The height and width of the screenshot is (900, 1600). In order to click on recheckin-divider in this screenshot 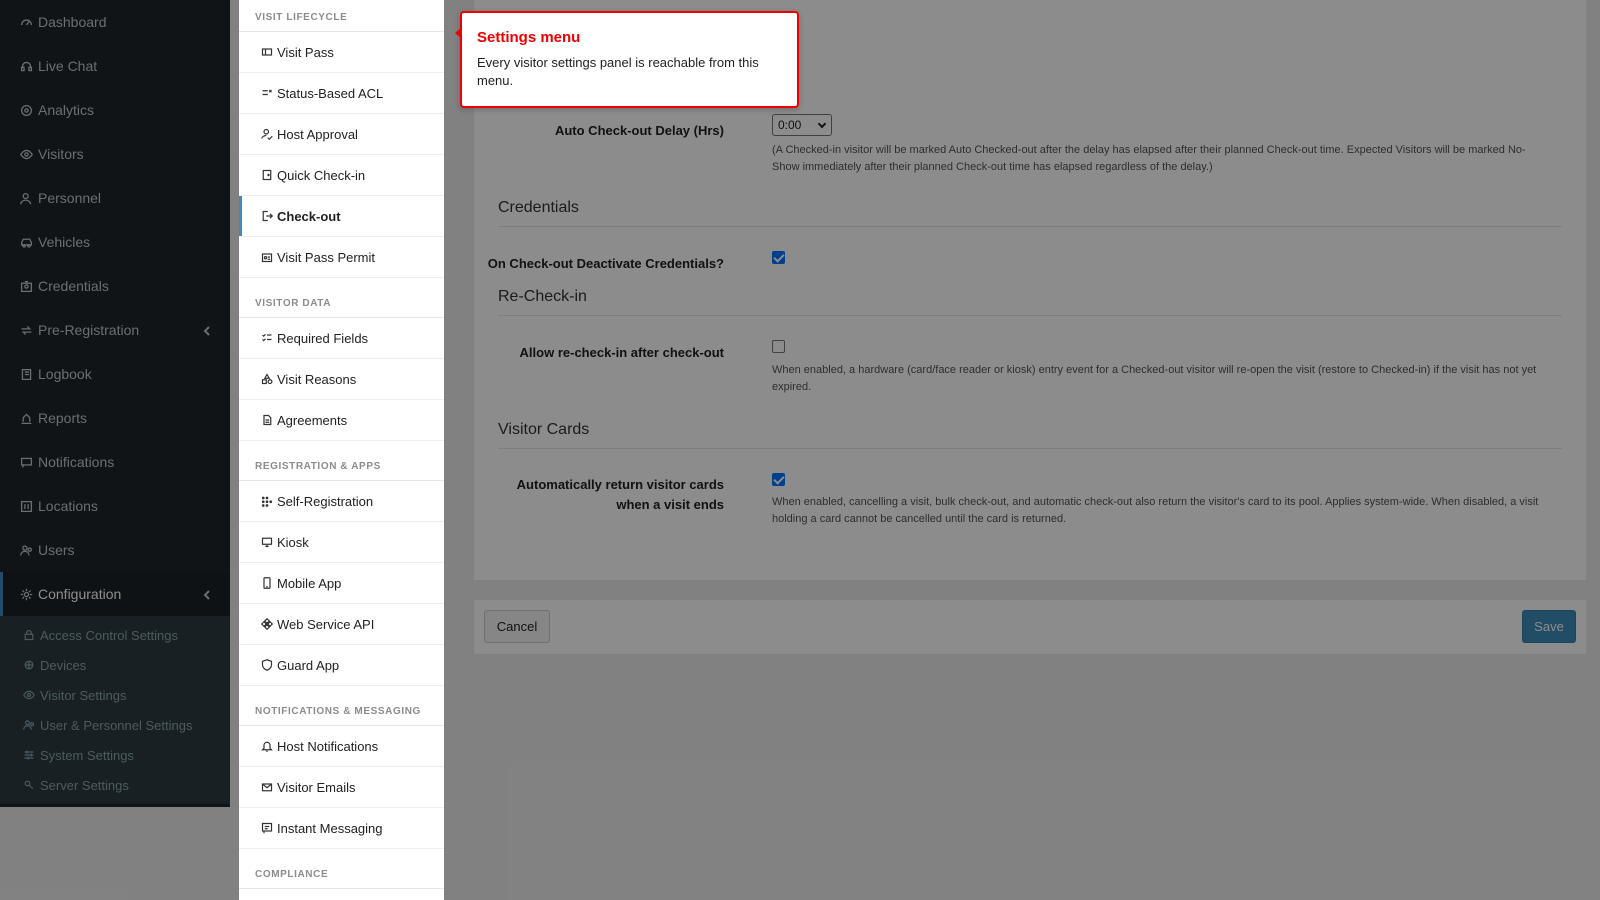, I will do `click(1030, 315)`.